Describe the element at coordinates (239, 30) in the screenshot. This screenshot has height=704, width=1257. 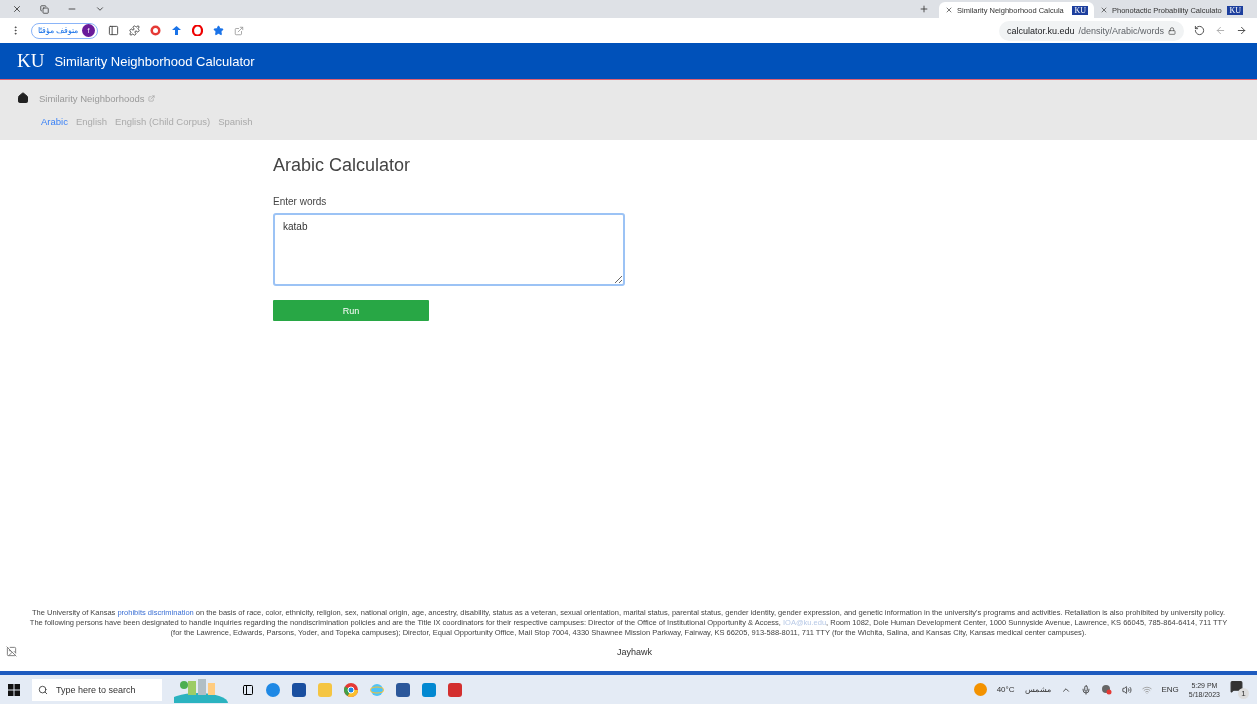
I see `share-icon` at that location.